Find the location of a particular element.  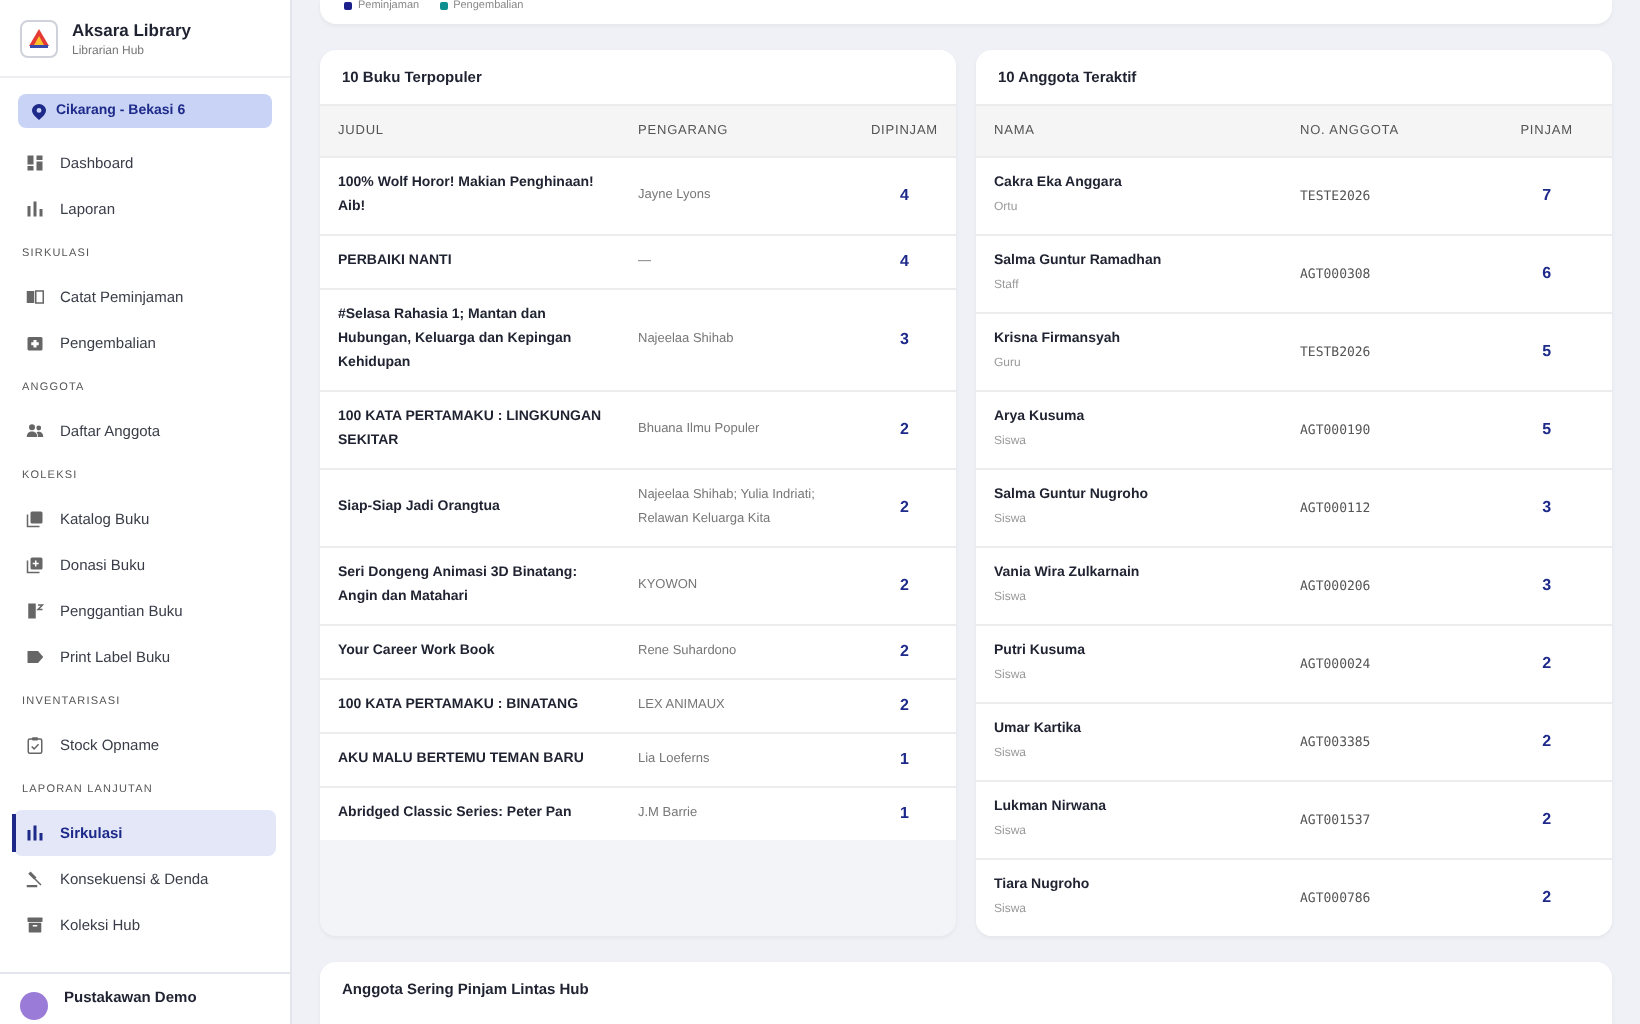

clipboard-icon is located at coordinates (35, 745).